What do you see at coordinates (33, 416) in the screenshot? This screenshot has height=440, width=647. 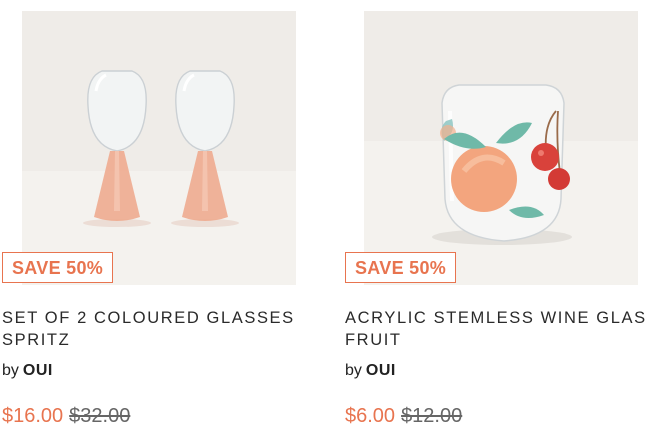 I see `sale-price: $16.00` at bounding box center [33, 416].